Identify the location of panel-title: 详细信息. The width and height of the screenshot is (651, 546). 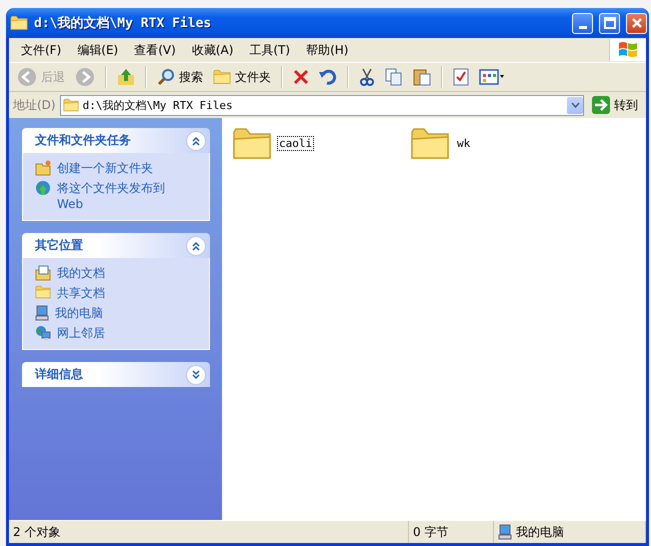
(59, 374).